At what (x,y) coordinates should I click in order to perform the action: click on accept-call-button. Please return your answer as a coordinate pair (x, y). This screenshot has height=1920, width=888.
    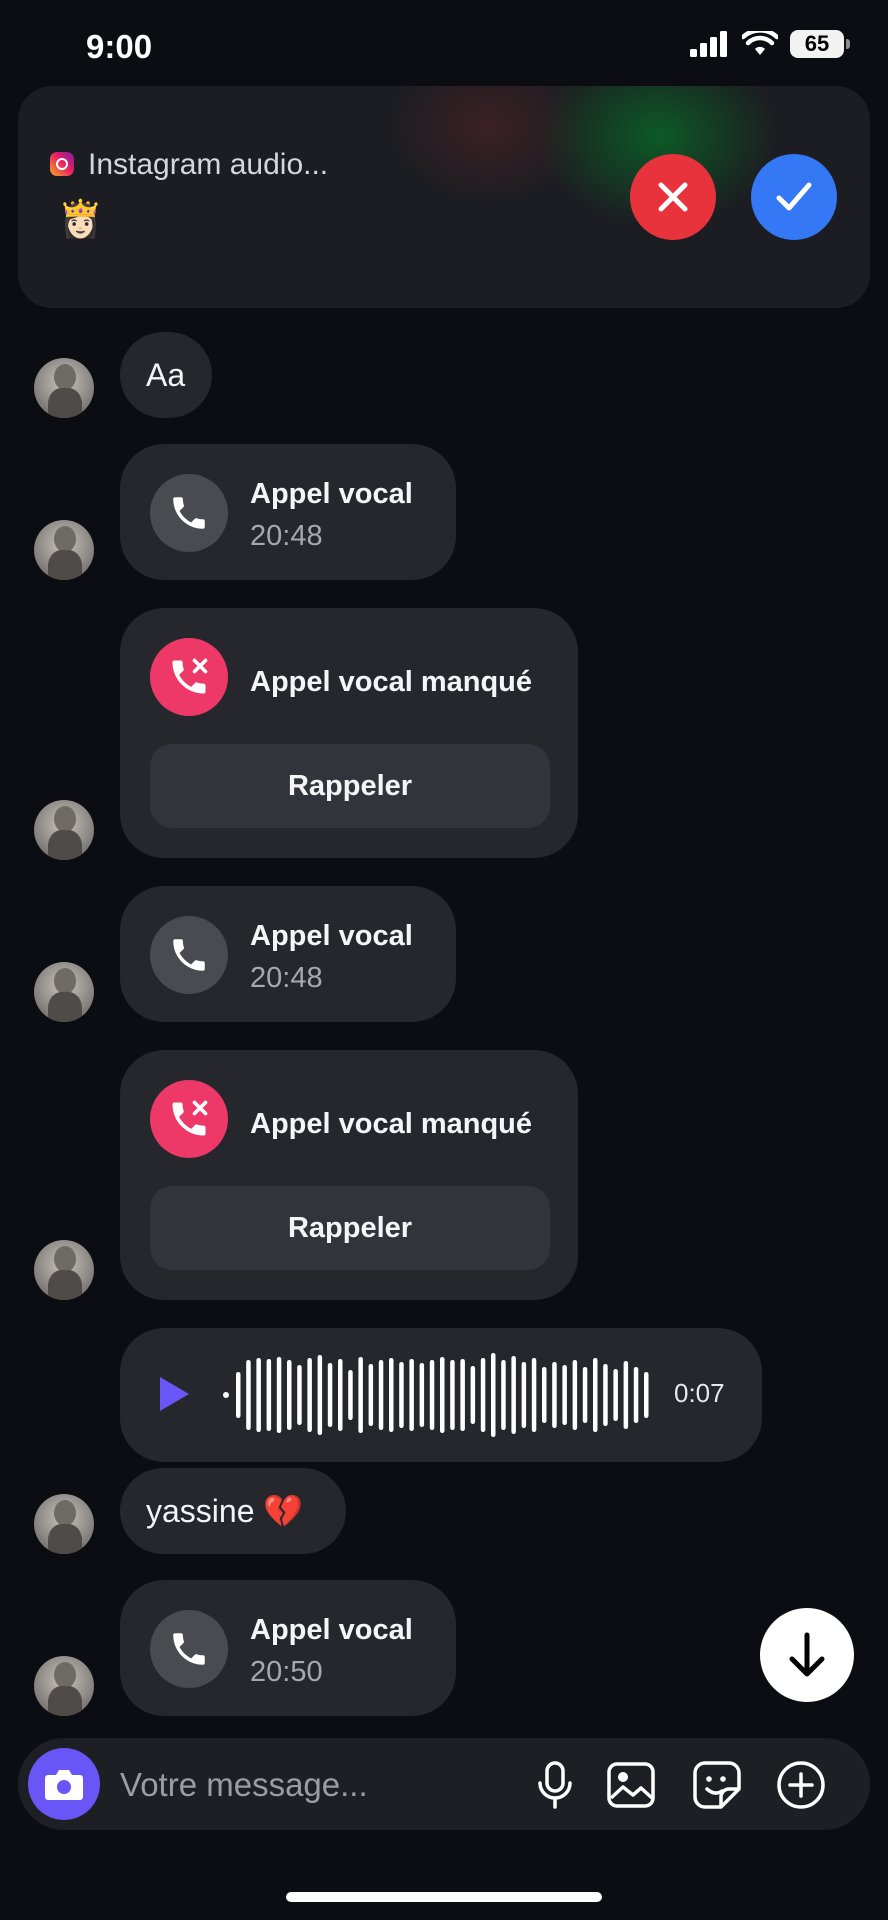
    Looking at the image, I should click on (794, 197).